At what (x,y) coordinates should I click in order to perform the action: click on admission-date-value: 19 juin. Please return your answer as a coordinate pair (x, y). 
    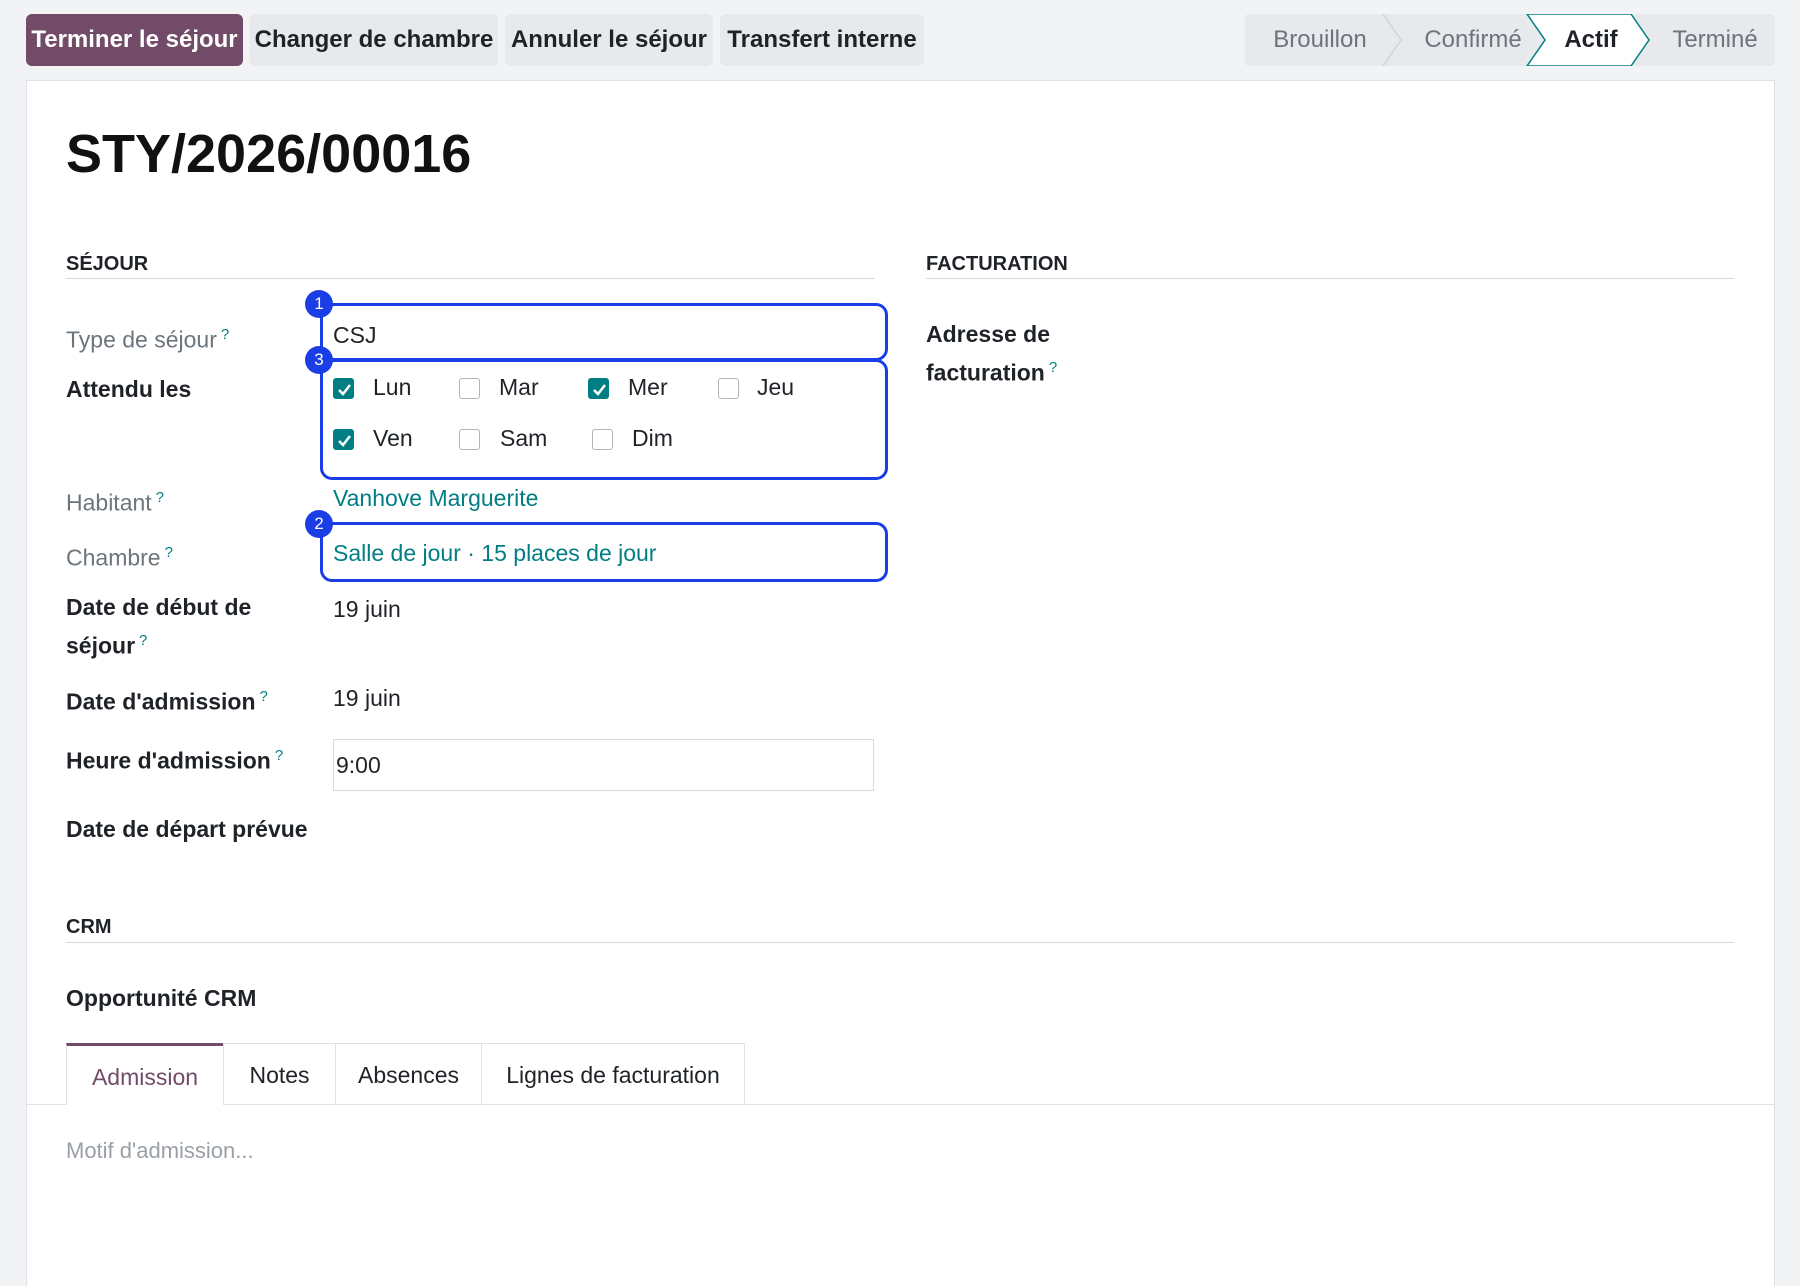
    Looking at the image, I should click on (367, 698).